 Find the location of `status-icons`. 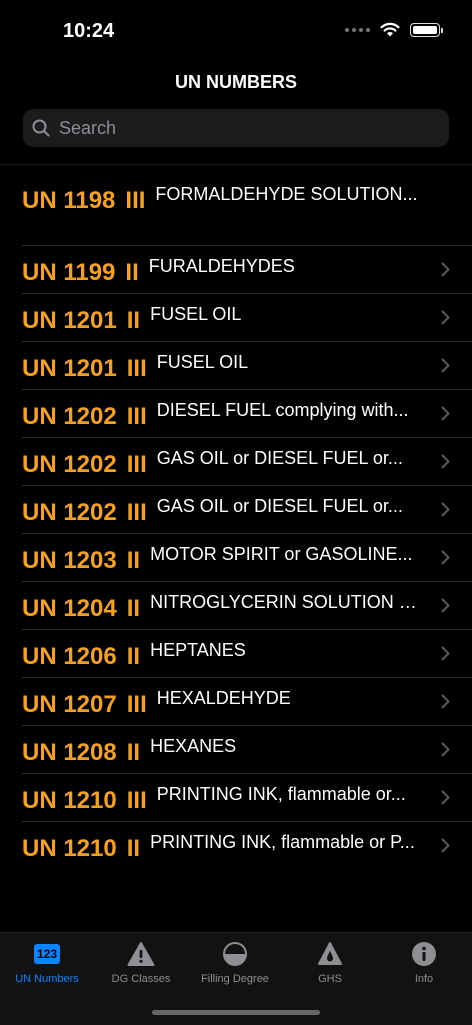

status-icons is located at coordinates (394, 29).